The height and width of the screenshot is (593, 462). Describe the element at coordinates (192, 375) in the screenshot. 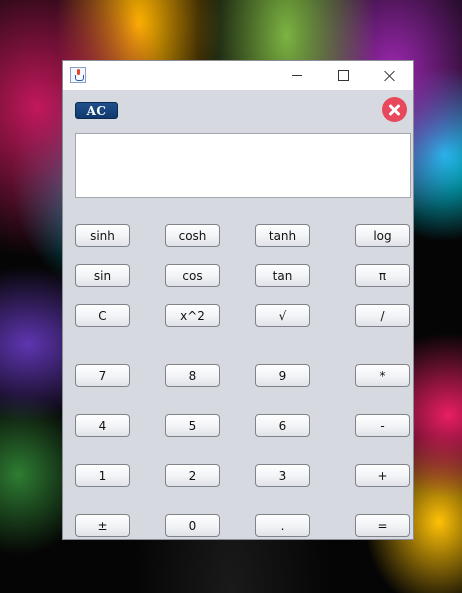

I see `digit-8-button: 8` at that location.